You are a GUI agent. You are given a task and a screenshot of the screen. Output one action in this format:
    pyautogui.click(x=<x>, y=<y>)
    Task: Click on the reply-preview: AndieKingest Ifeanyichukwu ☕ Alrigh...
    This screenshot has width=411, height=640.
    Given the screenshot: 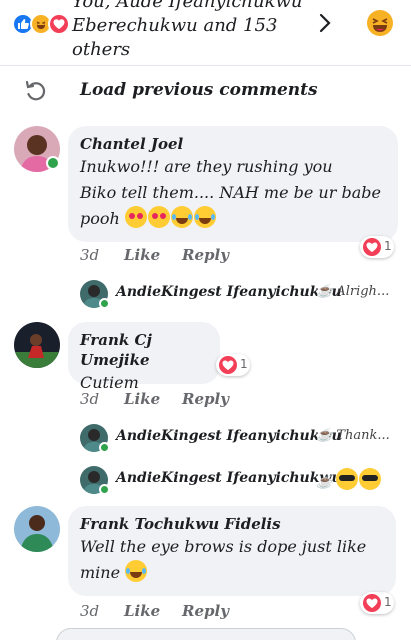 What is the action you would take?
    pyautogui.click(x=235, y=295)
    